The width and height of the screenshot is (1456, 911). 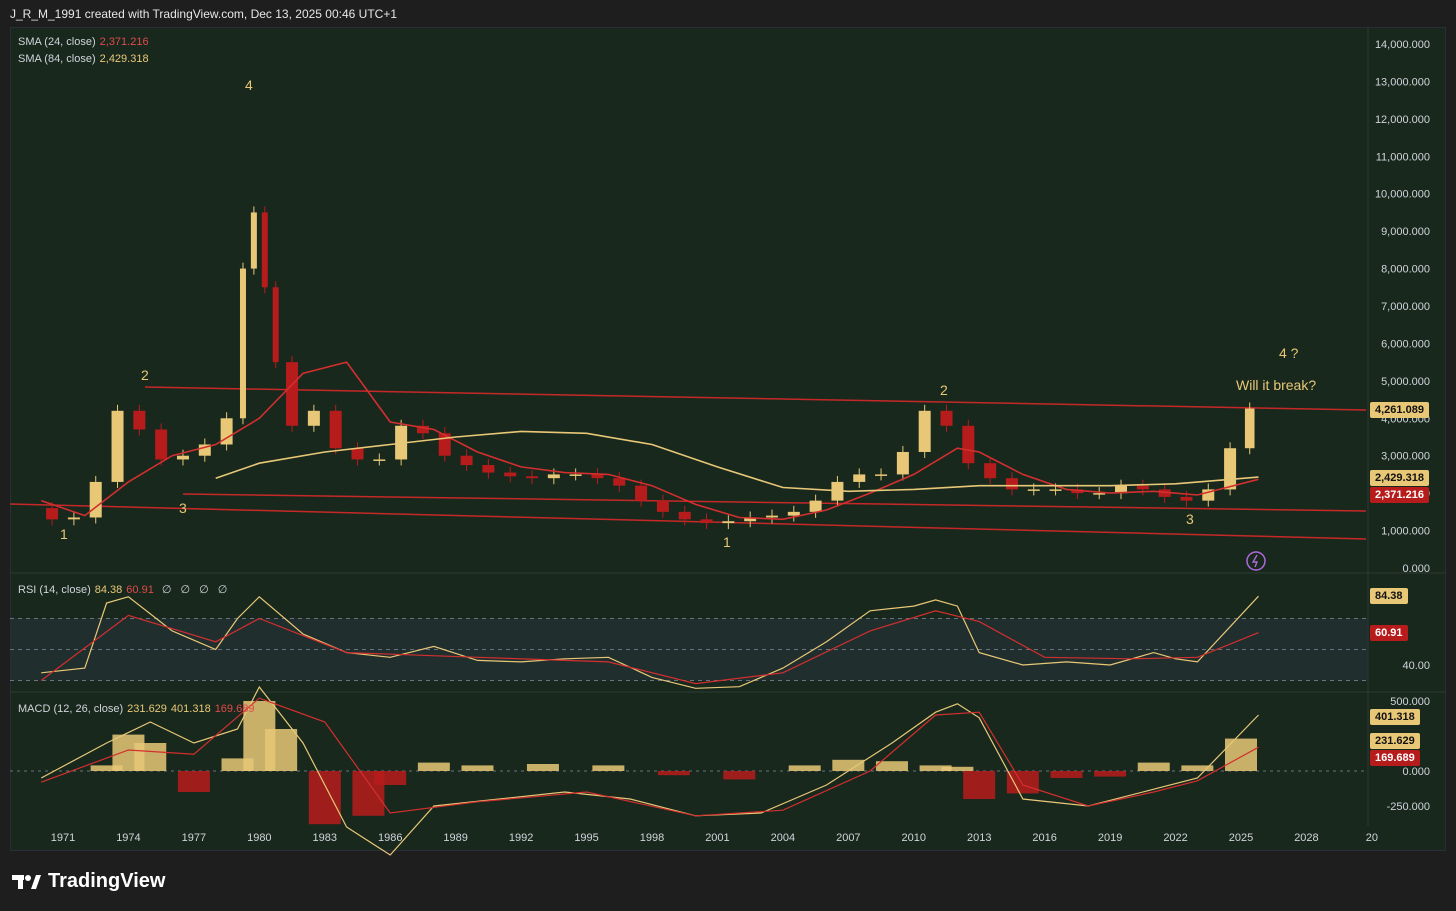 I want to click on sma84-badge: 2,429.318, so click(x=1399, y=478).